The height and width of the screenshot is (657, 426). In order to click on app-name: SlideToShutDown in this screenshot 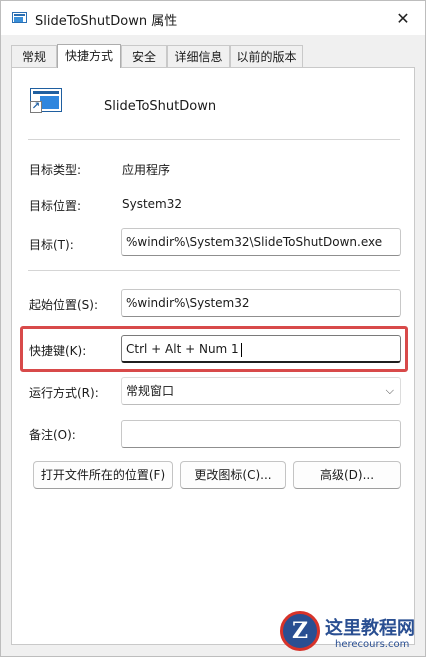, I will do `click(160, 106)`.